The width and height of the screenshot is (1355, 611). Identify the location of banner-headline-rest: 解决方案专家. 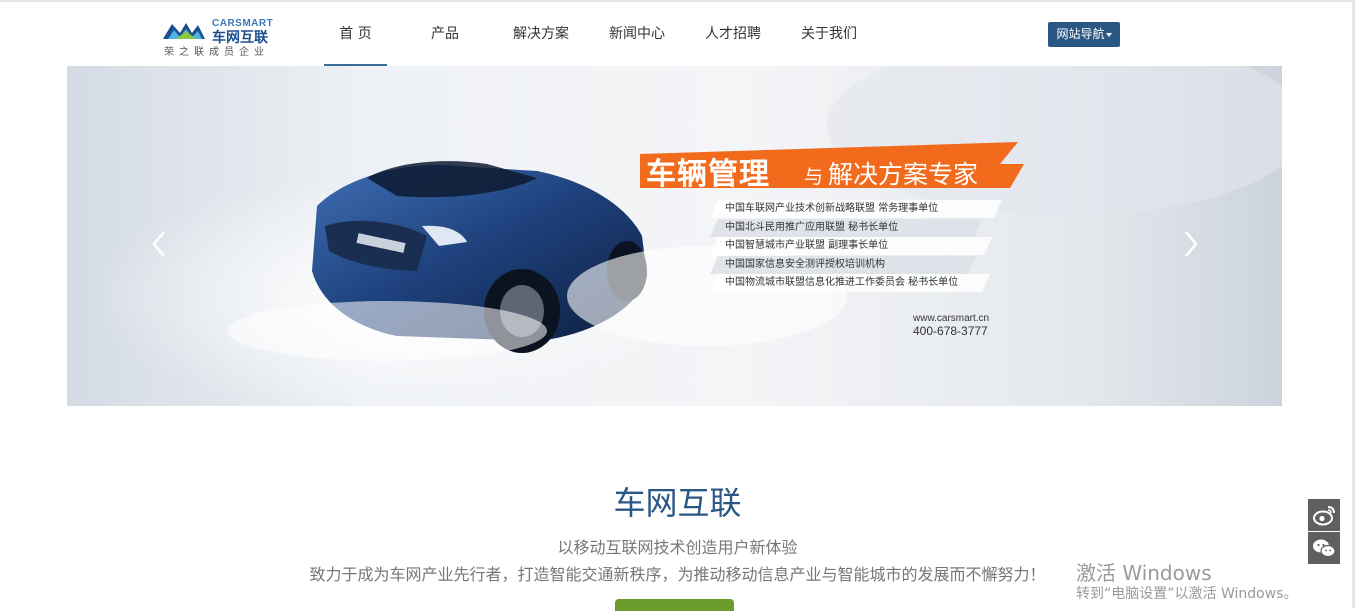
(903, 174).